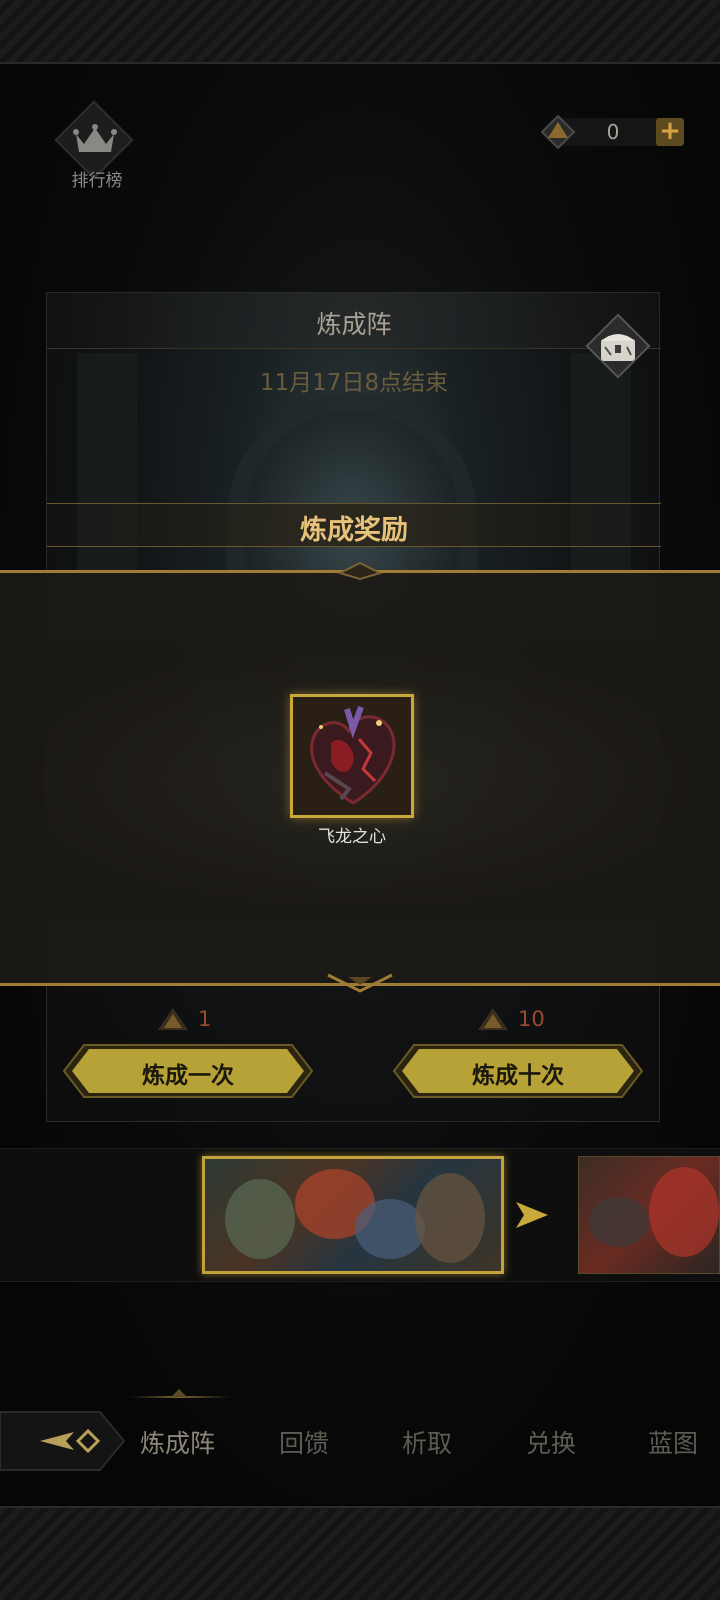 The height and width of the screenshot is (1600, 720). Describe the element at coordinates (188, 1076) in the screenshot. I see `refine-once-label: 炼成一次` at that location.